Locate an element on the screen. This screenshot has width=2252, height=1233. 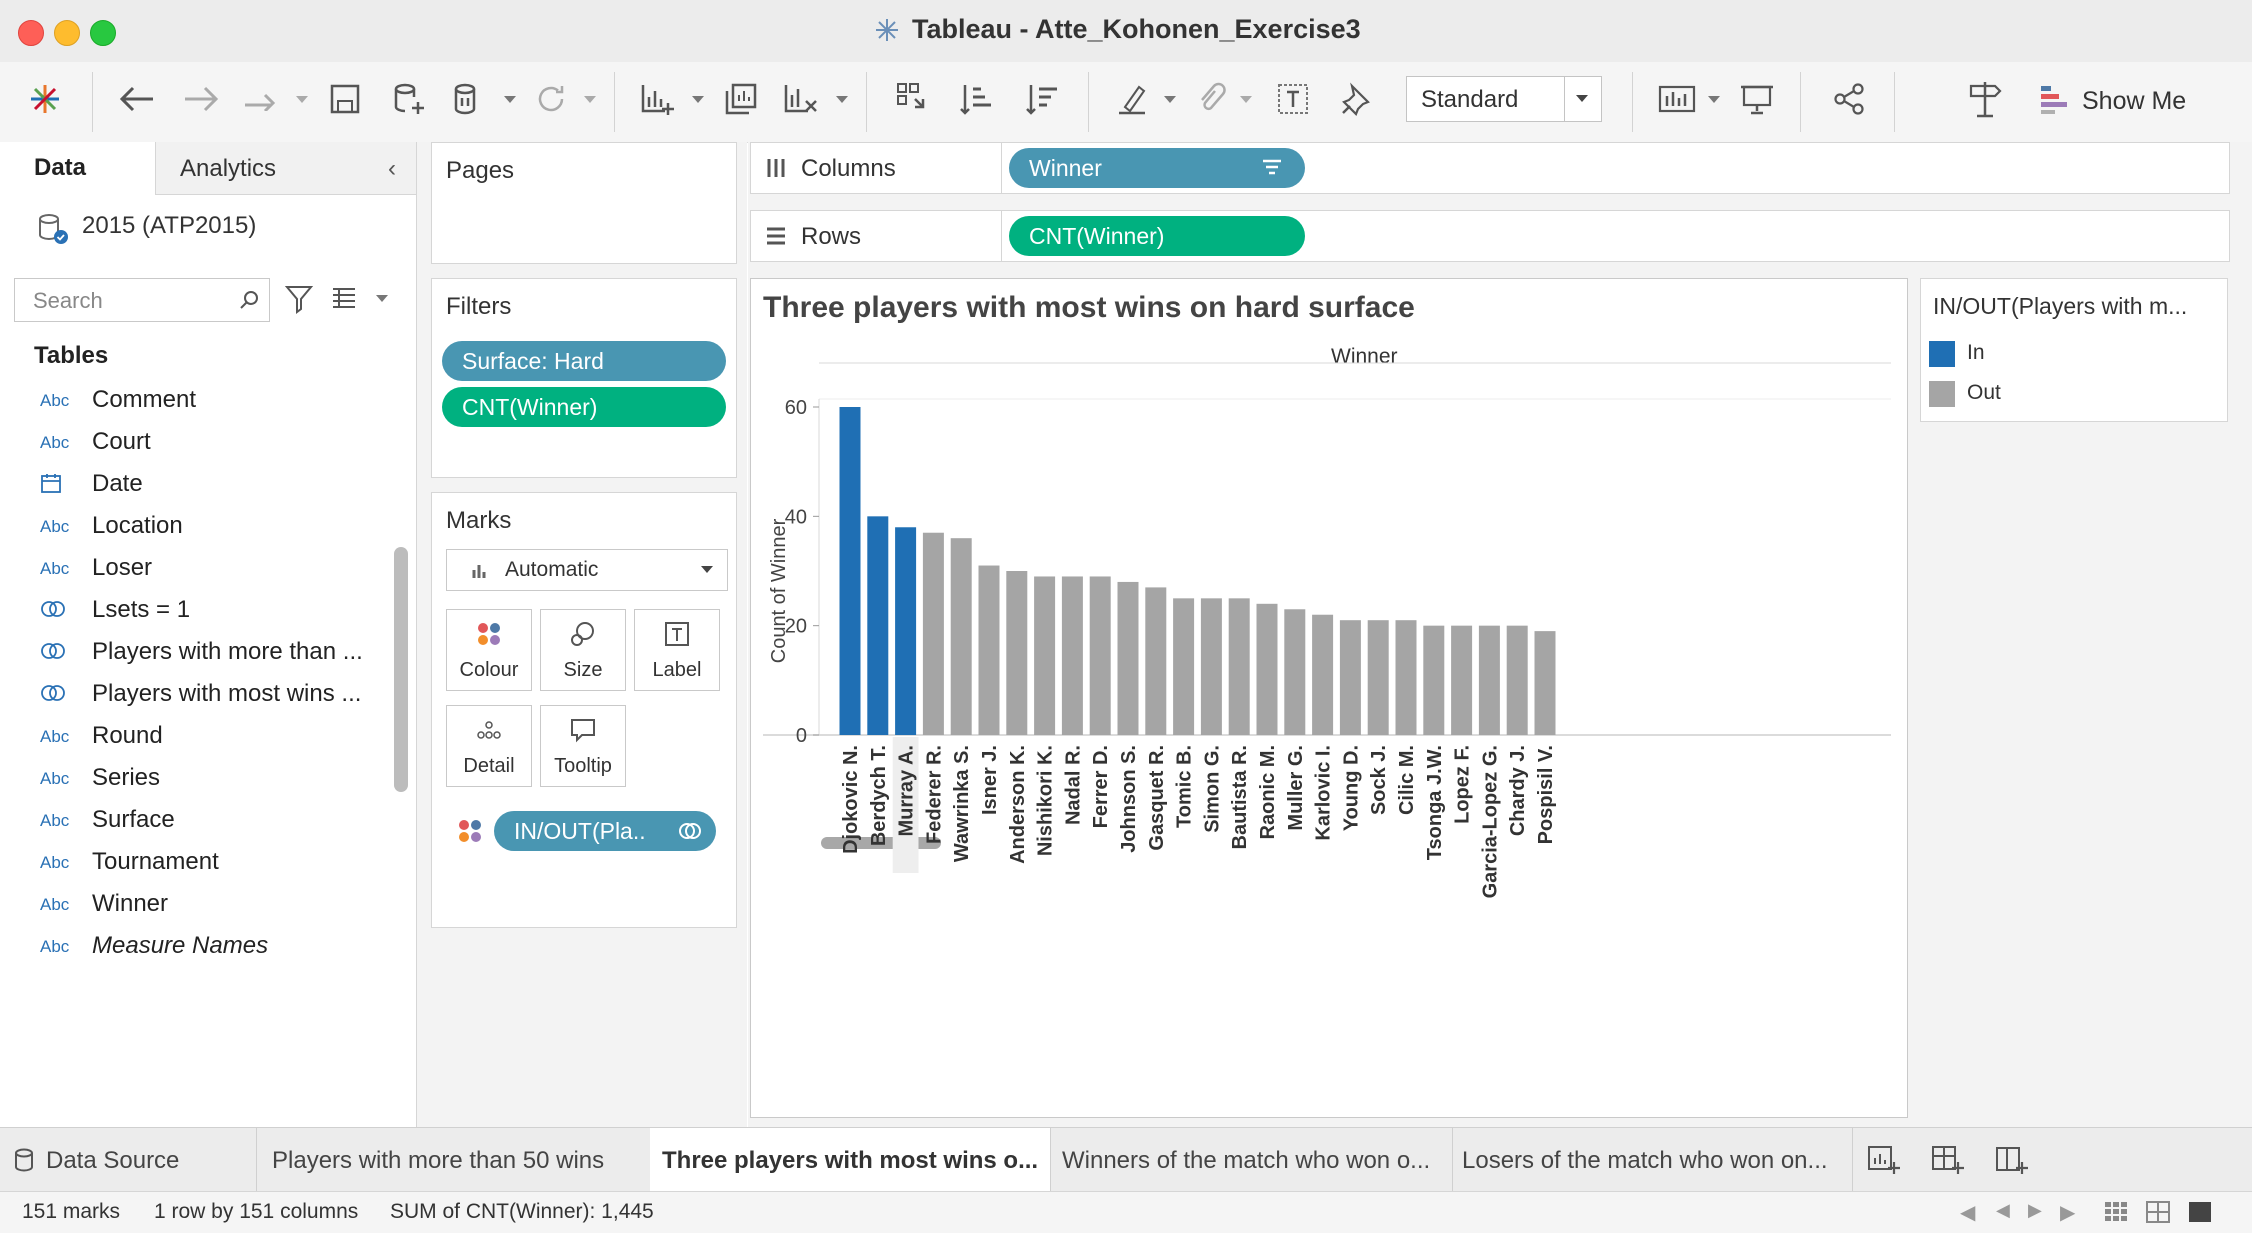
pause-updates-icon is located at coordinates (469, 99).